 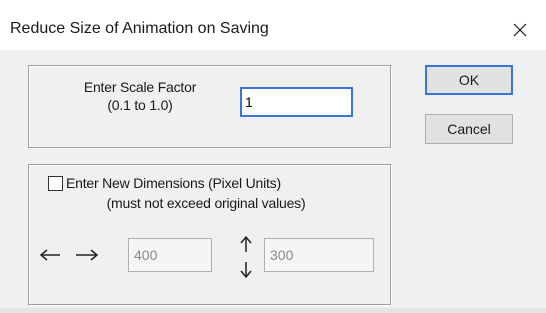 I want to click on scale-factor-range-label: (0.1 to 1.0), so click(x=140, y=105).